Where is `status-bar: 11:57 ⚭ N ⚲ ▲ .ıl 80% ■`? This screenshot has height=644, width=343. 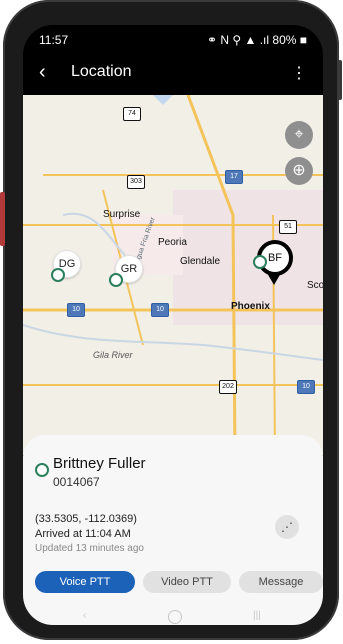 status-bar: 11:57 ⚭ N ⚲ ▲ .ıl 80% ■ is located at coordinates (173, 40).